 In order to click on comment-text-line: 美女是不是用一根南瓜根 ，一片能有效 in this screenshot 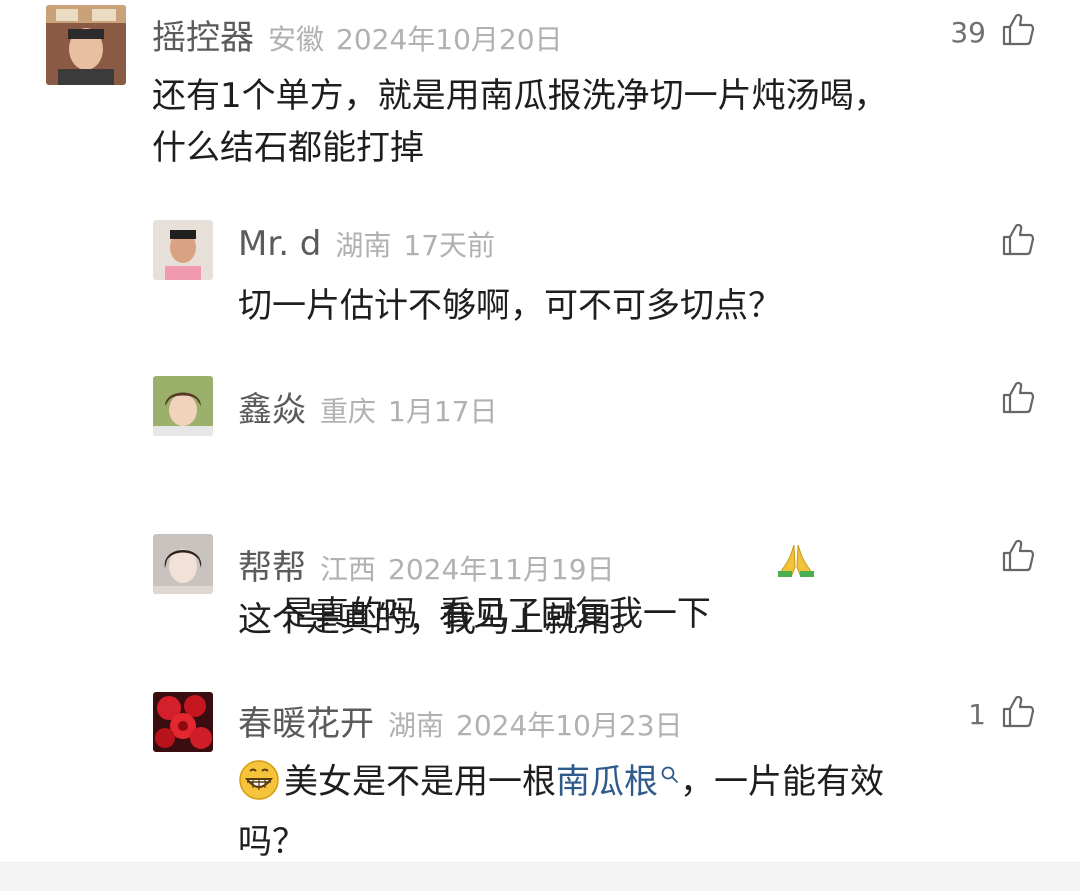, I will do `click(643, 782)`.